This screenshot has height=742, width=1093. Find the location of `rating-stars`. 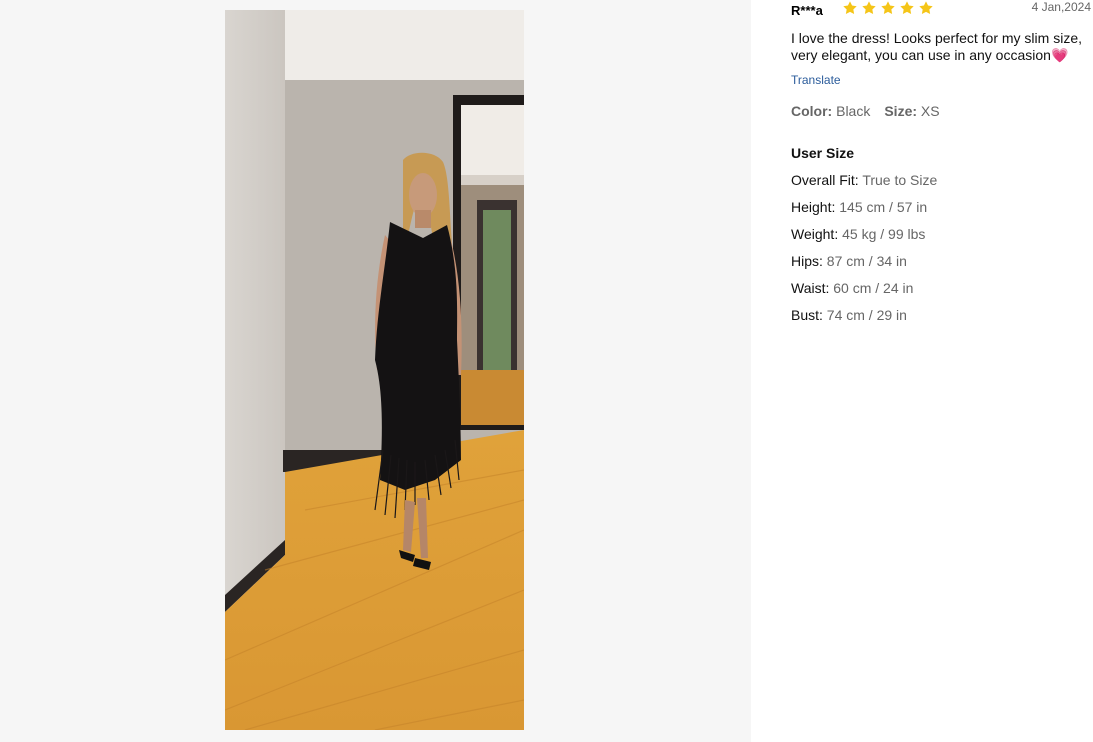

rating-stars is located at coordinates (888, 8).